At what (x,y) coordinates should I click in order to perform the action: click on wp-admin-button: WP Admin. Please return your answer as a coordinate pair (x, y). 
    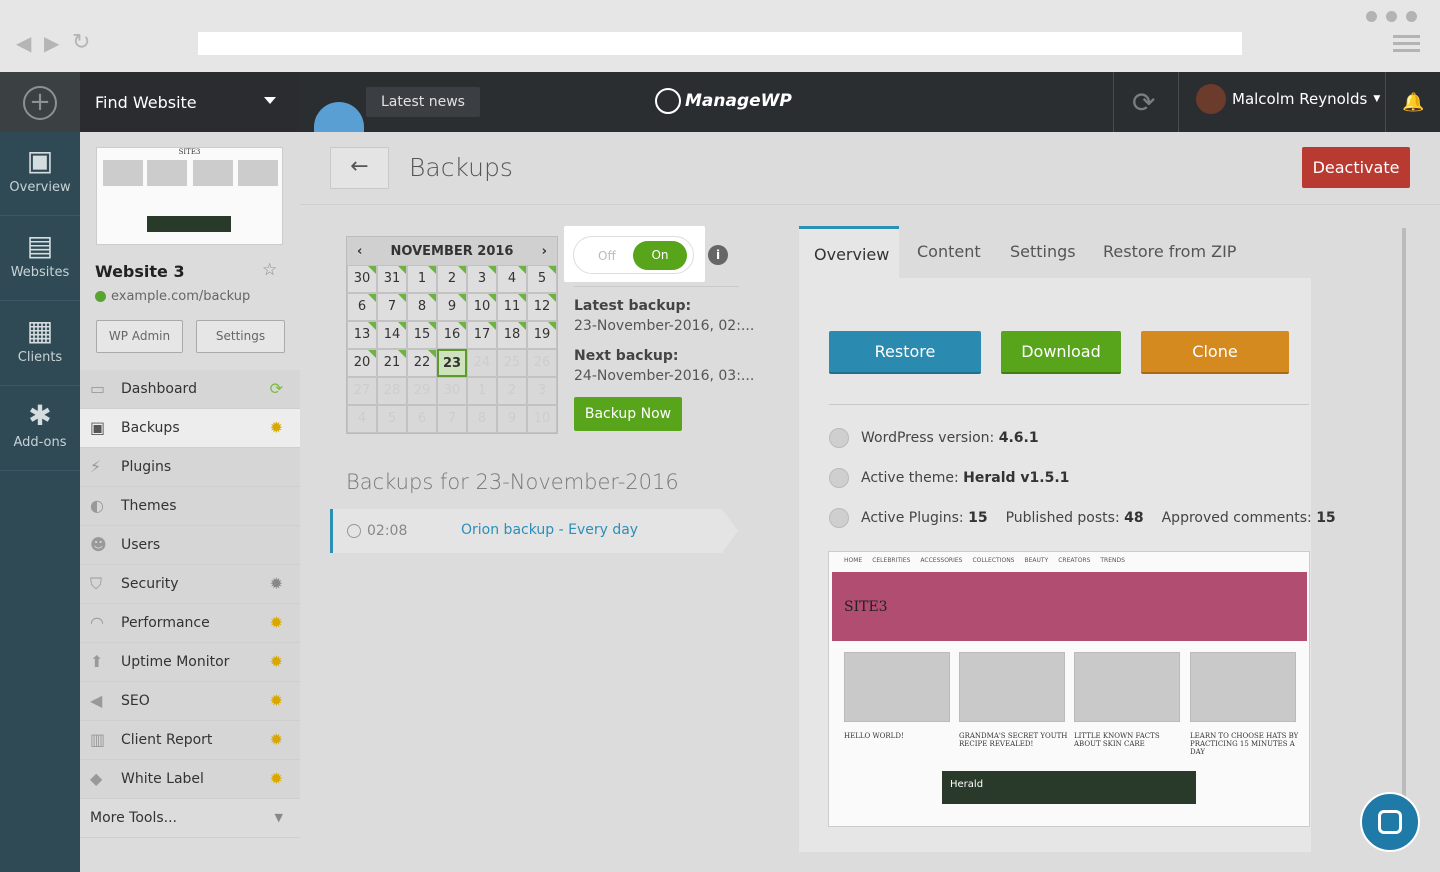
    Looking at the image, I should click on (139, 336).